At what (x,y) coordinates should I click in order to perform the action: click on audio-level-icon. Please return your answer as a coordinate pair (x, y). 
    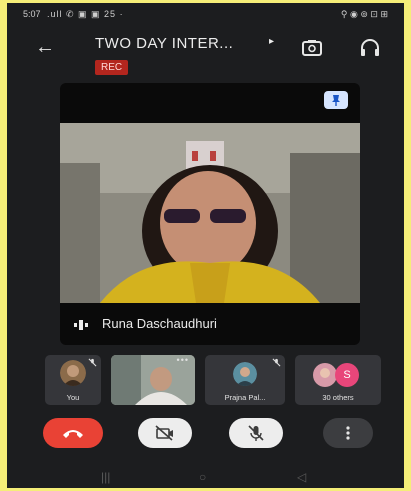
    Looking at the image, I should click on (81, 324).